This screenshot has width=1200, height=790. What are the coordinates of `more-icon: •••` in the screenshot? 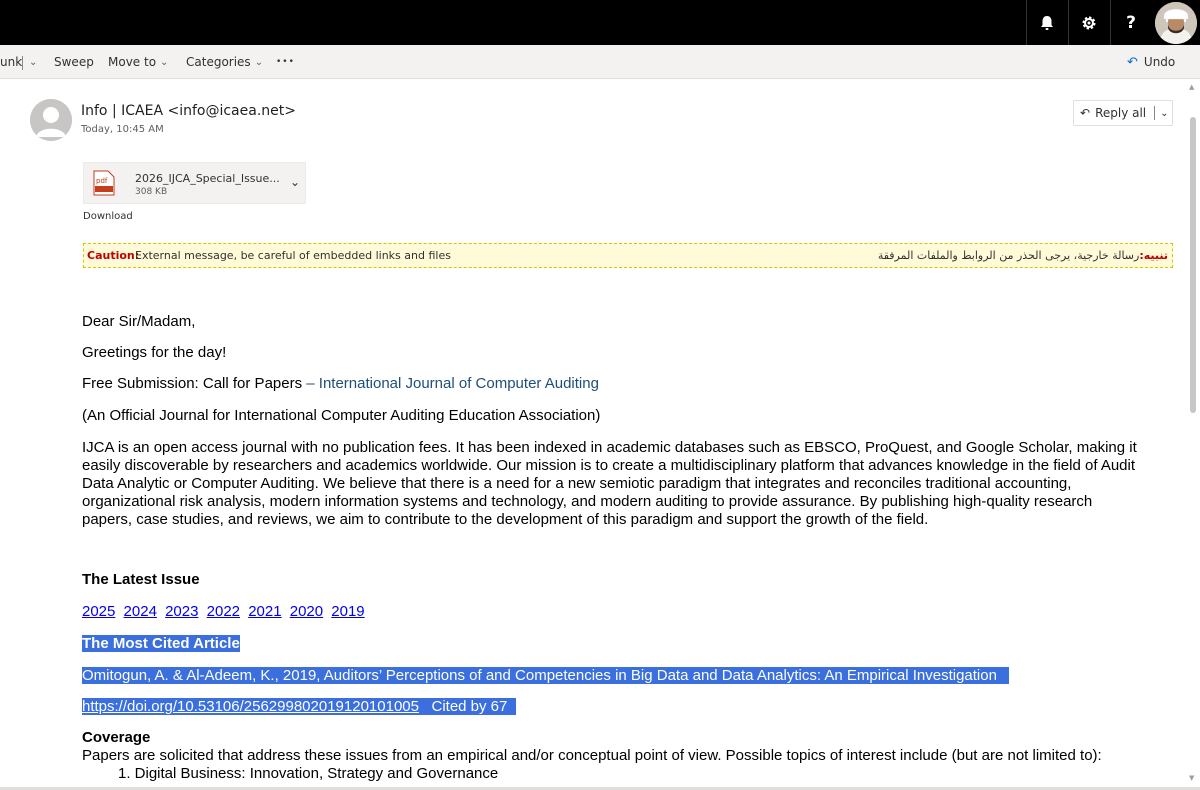 It's located at (285, 62).